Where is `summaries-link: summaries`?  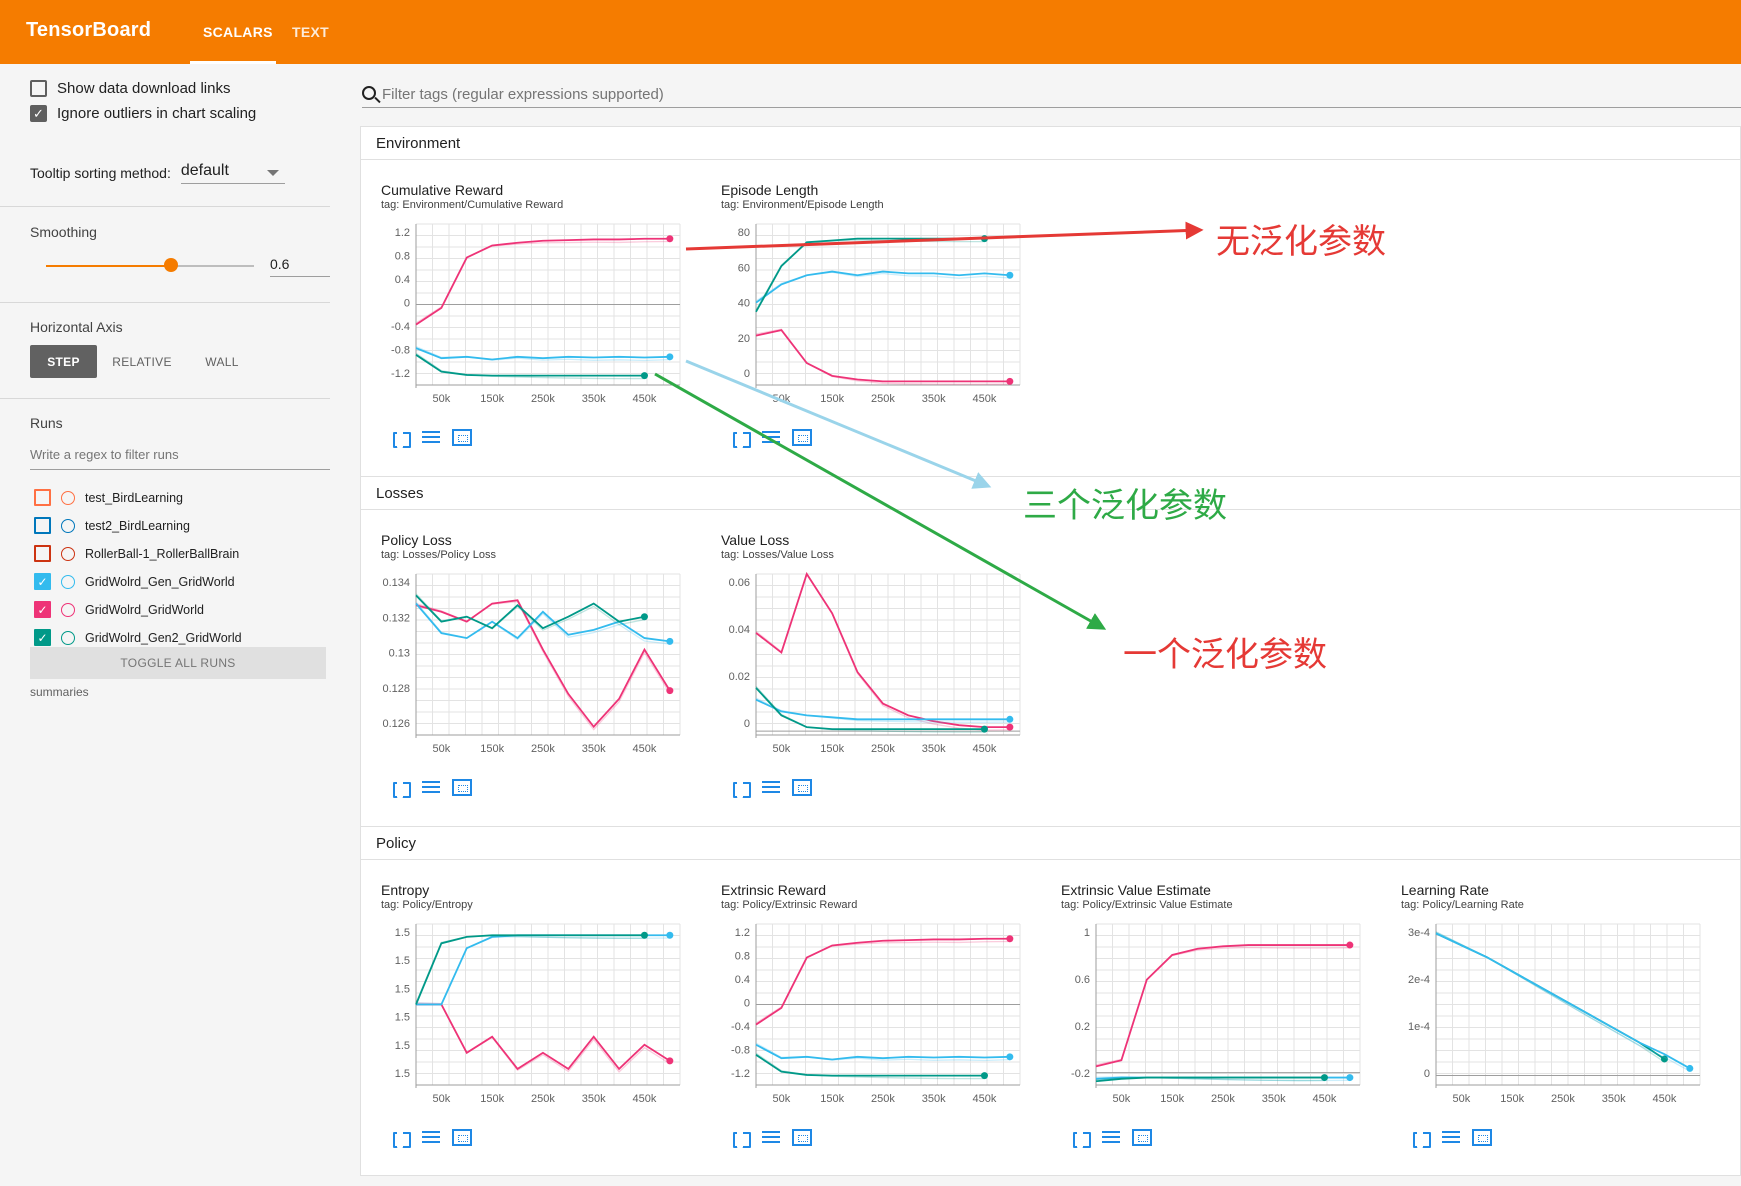
summaries-link: summaries is located at coordinates (59, 692).